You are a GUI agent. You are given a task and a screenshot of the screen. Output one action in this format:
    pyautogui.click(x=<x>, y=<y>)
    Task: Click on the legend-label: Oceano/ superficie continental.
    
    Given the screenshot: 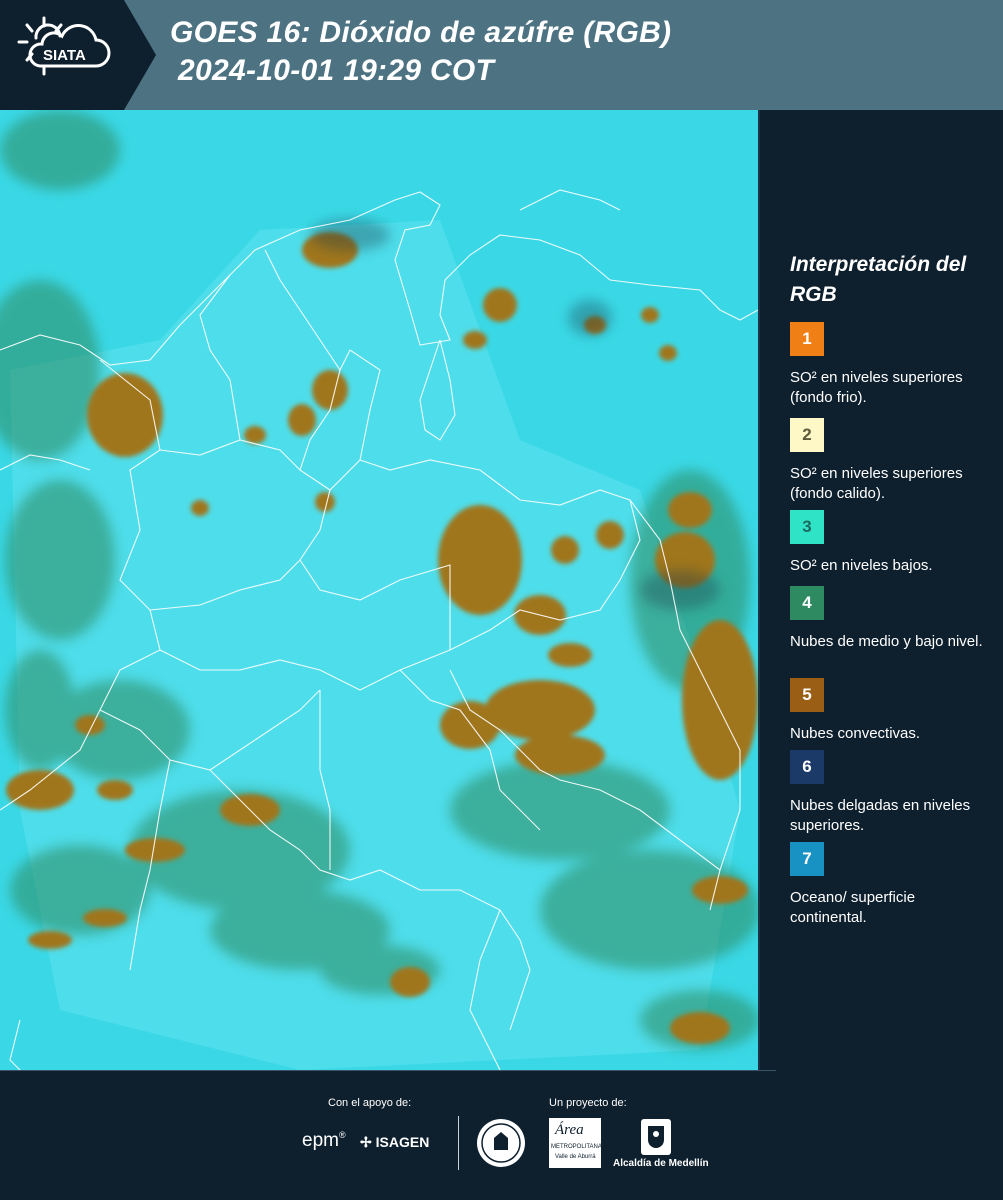 What is the action you would take?
    pyautogui.click(x=853, y=907)
    